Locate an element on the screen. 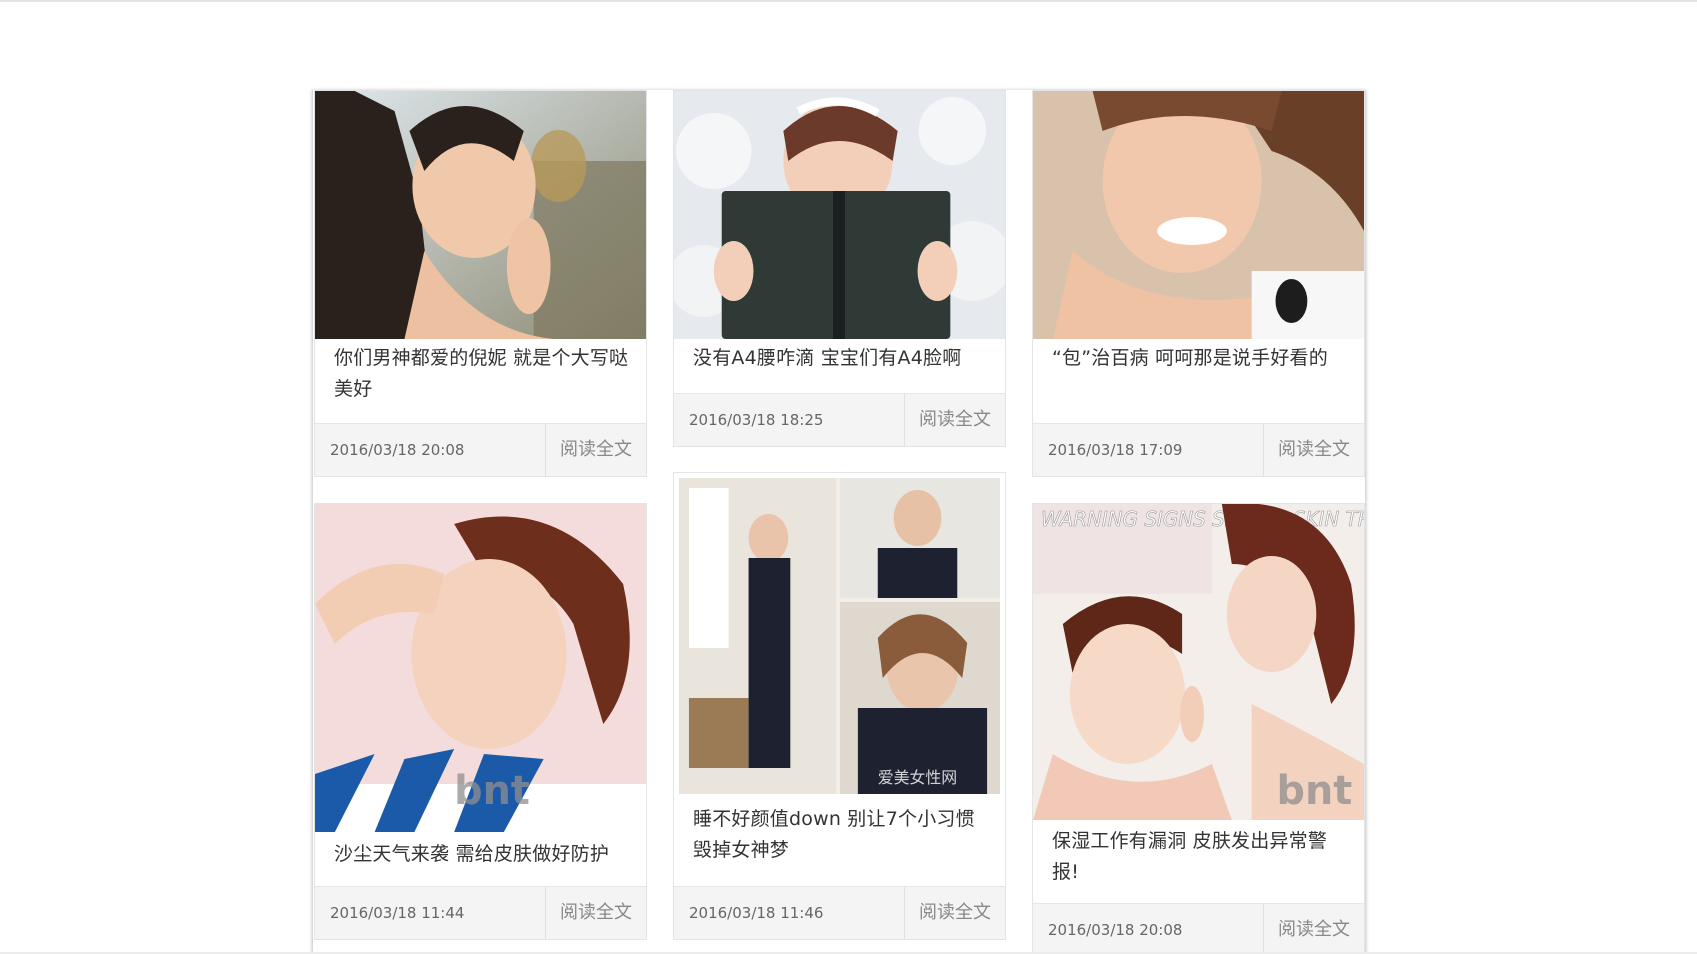 The image size is (1697, 954). article-card: 你们男神都爱的倪妮 就是个大写哒美好 2016/03/18 20:08 阅读全文 is located at coordinates (480, 283).